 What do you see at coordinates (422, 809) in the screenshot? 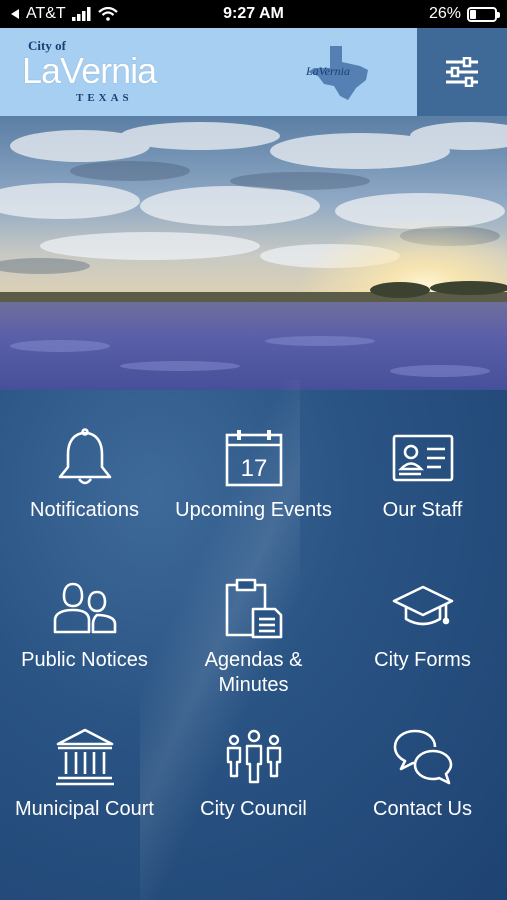
I see `tile-label: Contact Us` at bounding box center [422, 809].